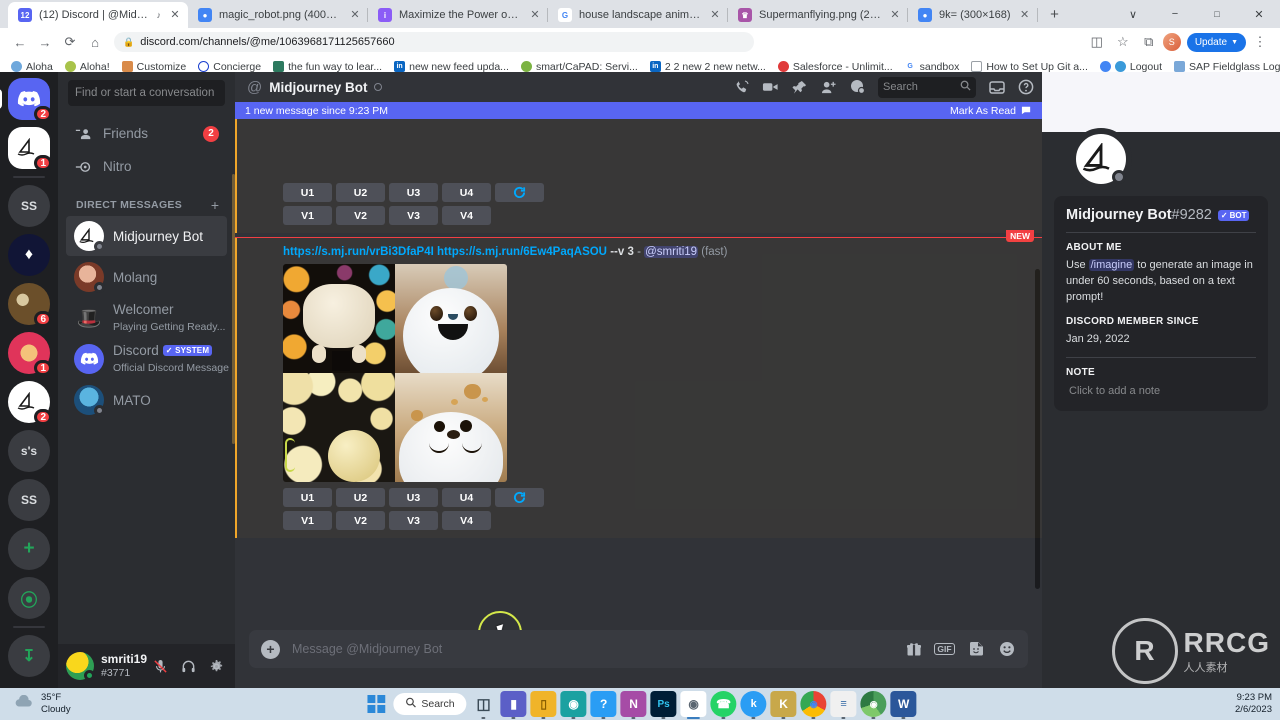 The width and height of the screenshot is (1280, 720). What do you see at coordinates (29, 656) in the screenshot?
I see `download-apps-button: ↧` at bounding box center [29, 656].